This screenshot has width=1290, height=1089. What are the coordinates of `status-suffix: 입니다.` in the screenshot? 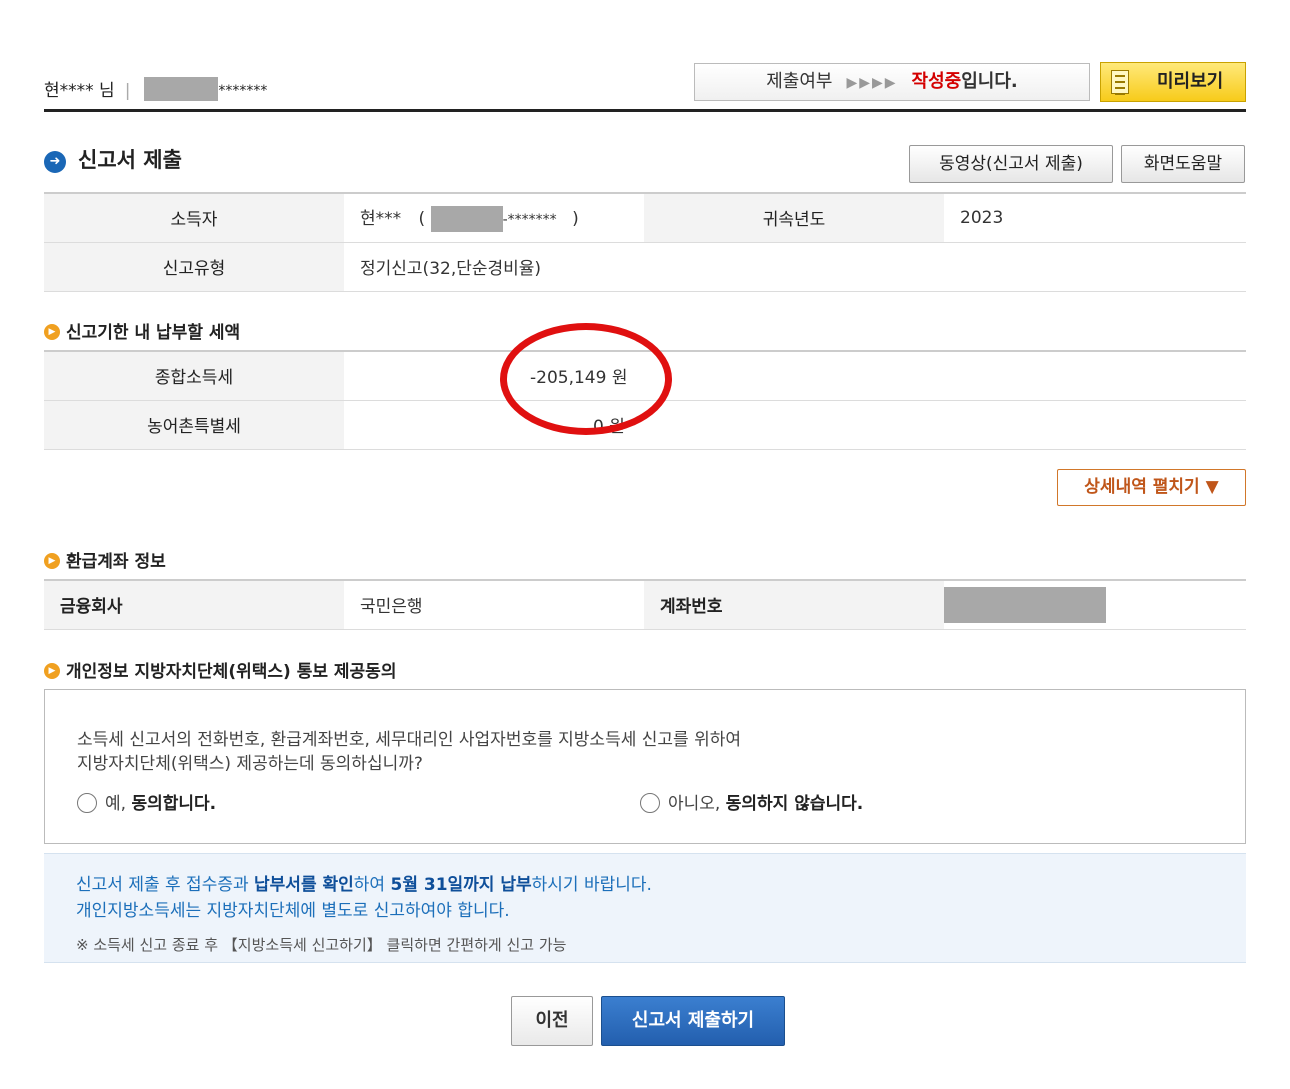 It's located at (989, 81).